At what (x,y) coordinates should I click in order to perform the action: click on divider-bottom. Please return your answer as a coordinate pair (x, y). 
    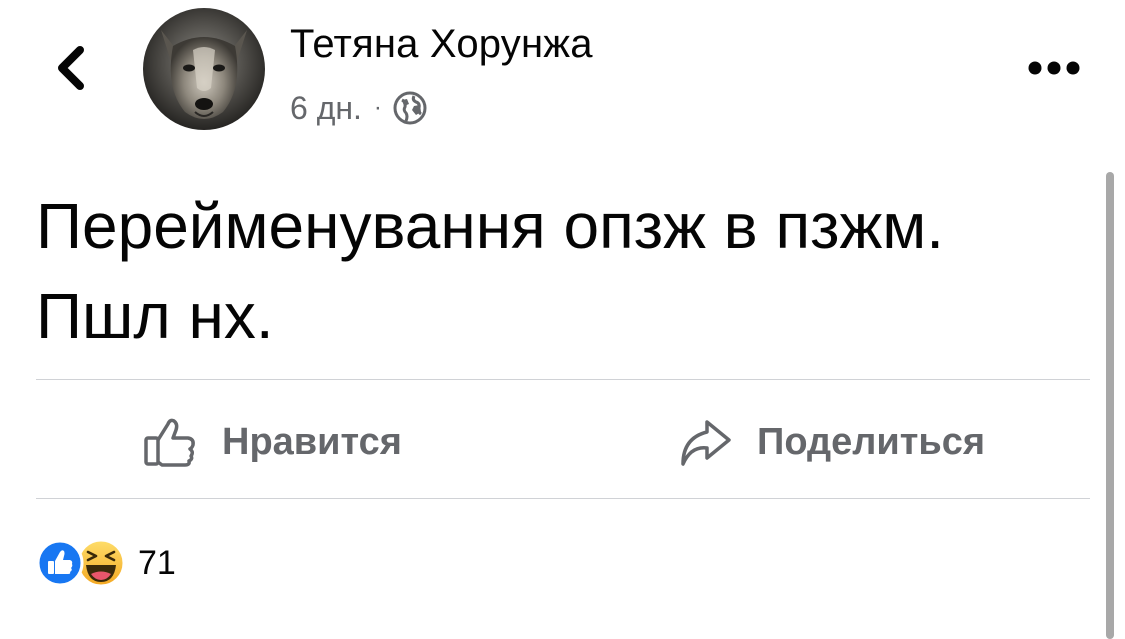
    Looking at the image, I should click on (563, 498).